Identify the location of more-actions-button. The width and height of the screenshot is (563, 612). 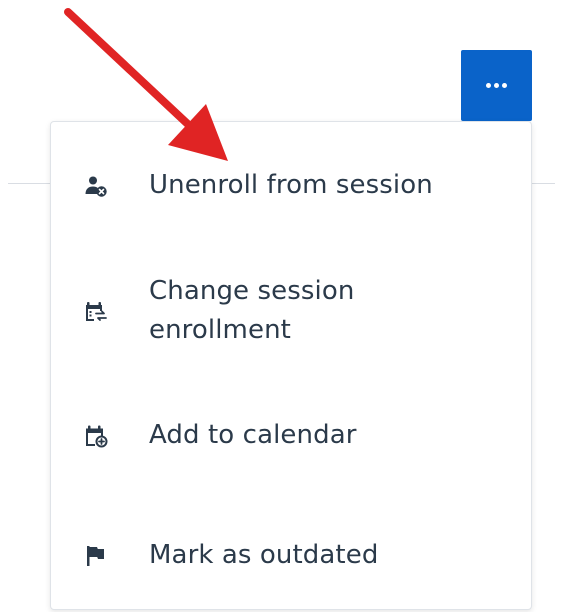
(496, 85).